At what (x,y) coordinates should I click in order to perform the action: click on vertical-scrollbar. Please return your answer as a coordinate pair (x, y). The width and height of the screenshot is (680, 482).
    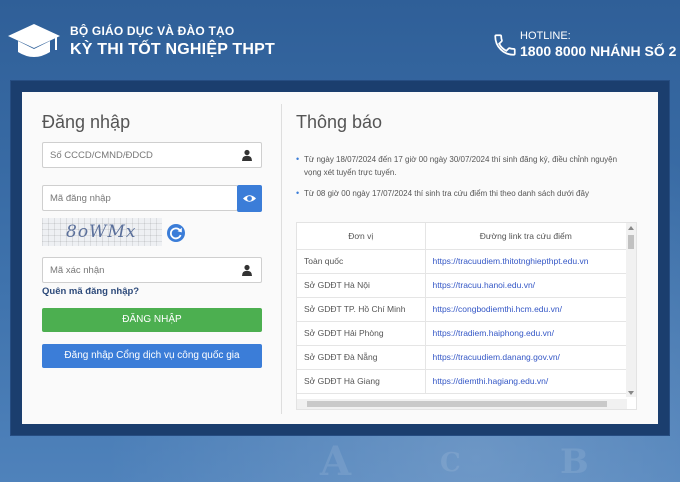
    Looking at the image, I should click on (631, 310).